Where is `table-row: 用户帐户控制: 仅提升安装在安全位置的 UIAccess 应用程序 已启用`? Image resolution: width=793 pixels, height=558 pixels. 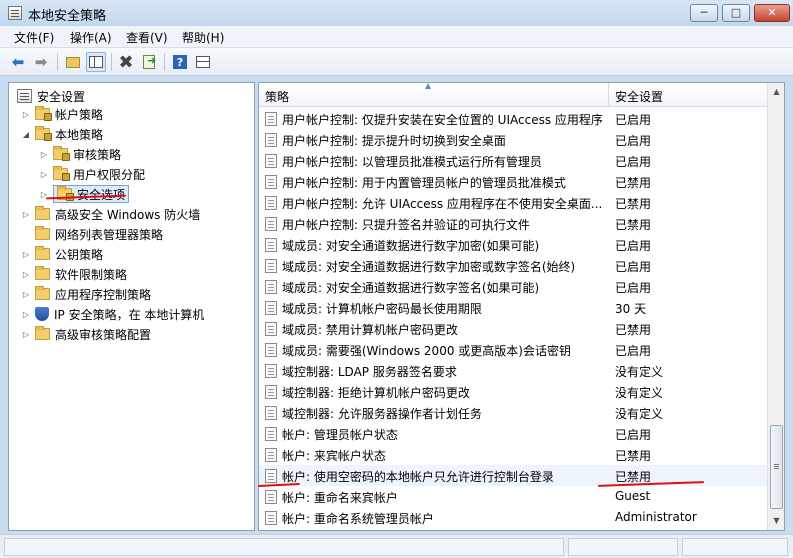
table-row: 用户帐户控制: 仅提升安装在安全位置的 UIAccess 应用程序 已启用 is located at coordinates (513, 118).